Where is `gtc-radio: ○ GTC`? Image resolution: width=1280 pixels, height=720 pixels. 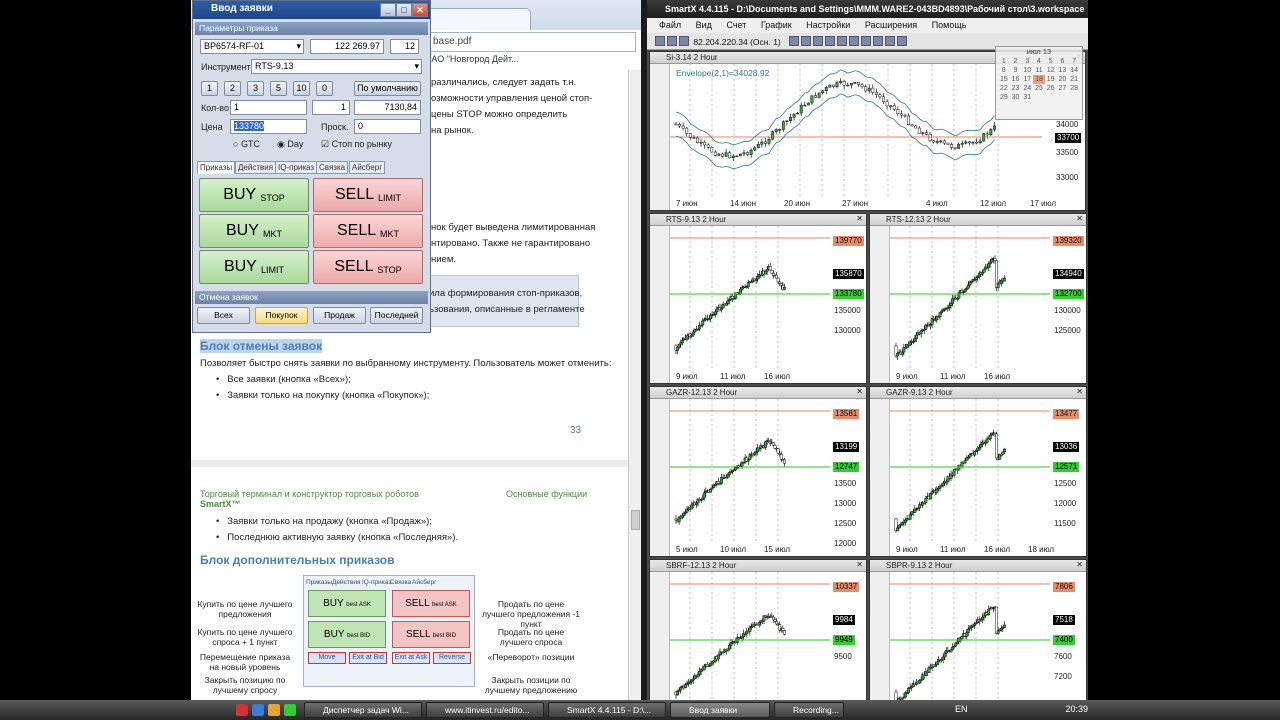
gtc-radio: ○ GTC is located at coordinates (246, 144).